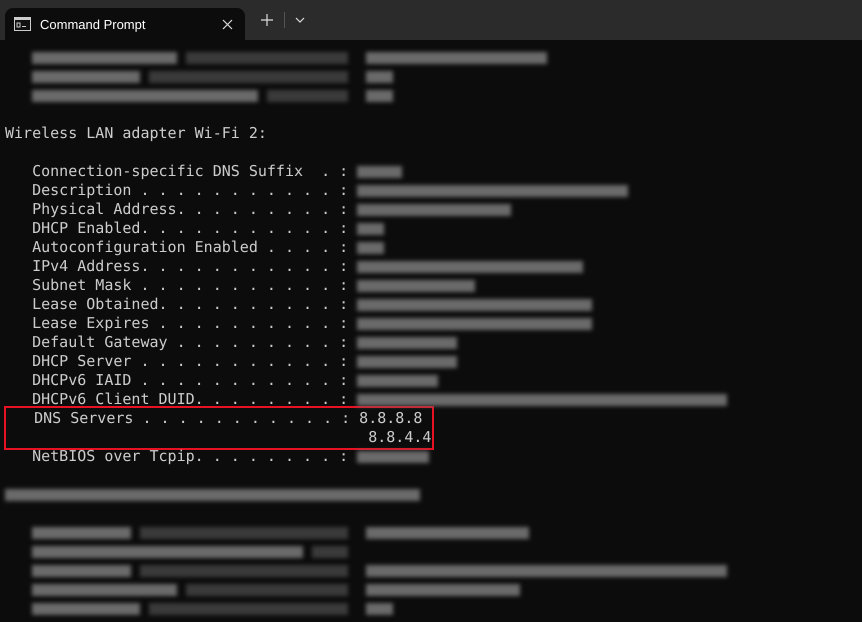 This screenshot has width=862, height=622. What do you see at coordinates (190, 209) in the screenshot?
I see `field-label: Physical Address. . . . . . . . . :` at bounding box center [190, 209].